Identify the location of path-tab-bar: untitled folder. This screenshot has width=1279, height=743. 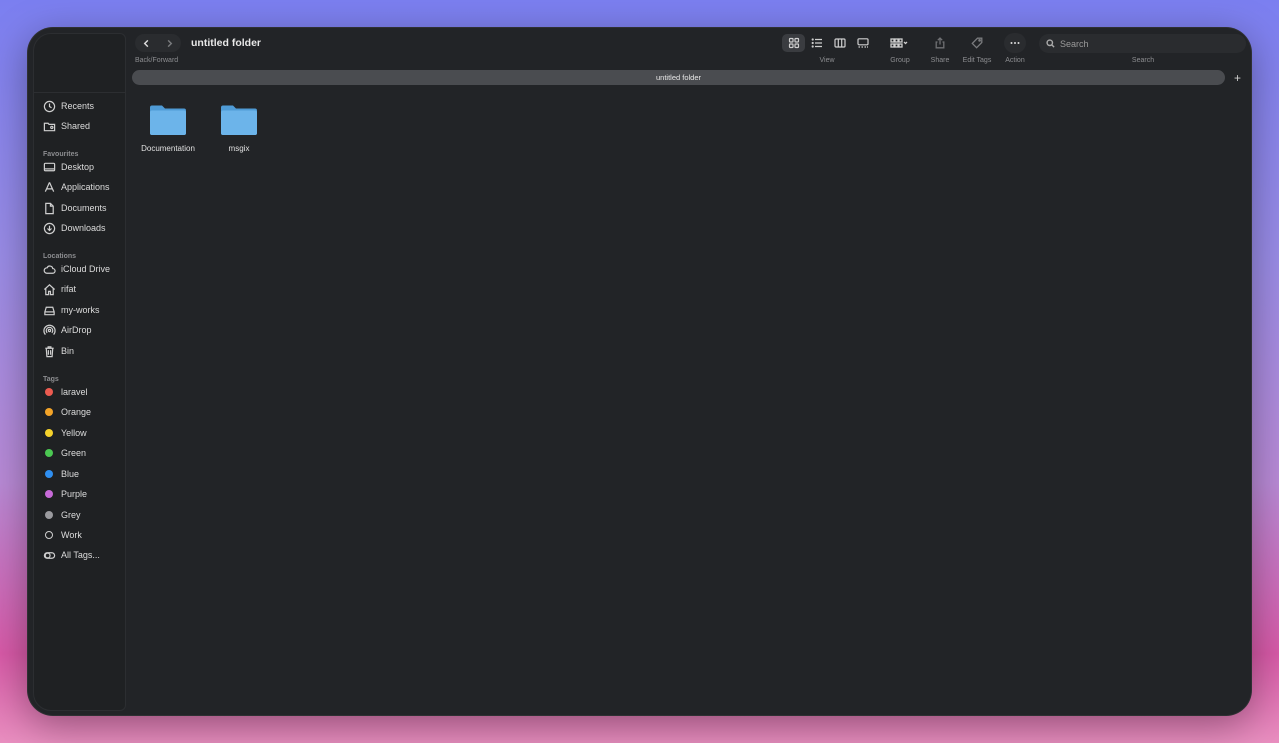
(678, 77).